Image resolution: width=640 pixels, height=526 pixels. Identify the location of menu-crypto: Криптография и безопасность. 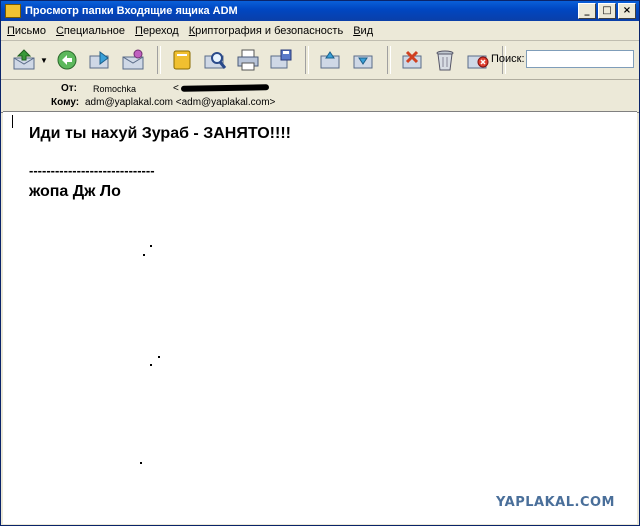
(266, 31).